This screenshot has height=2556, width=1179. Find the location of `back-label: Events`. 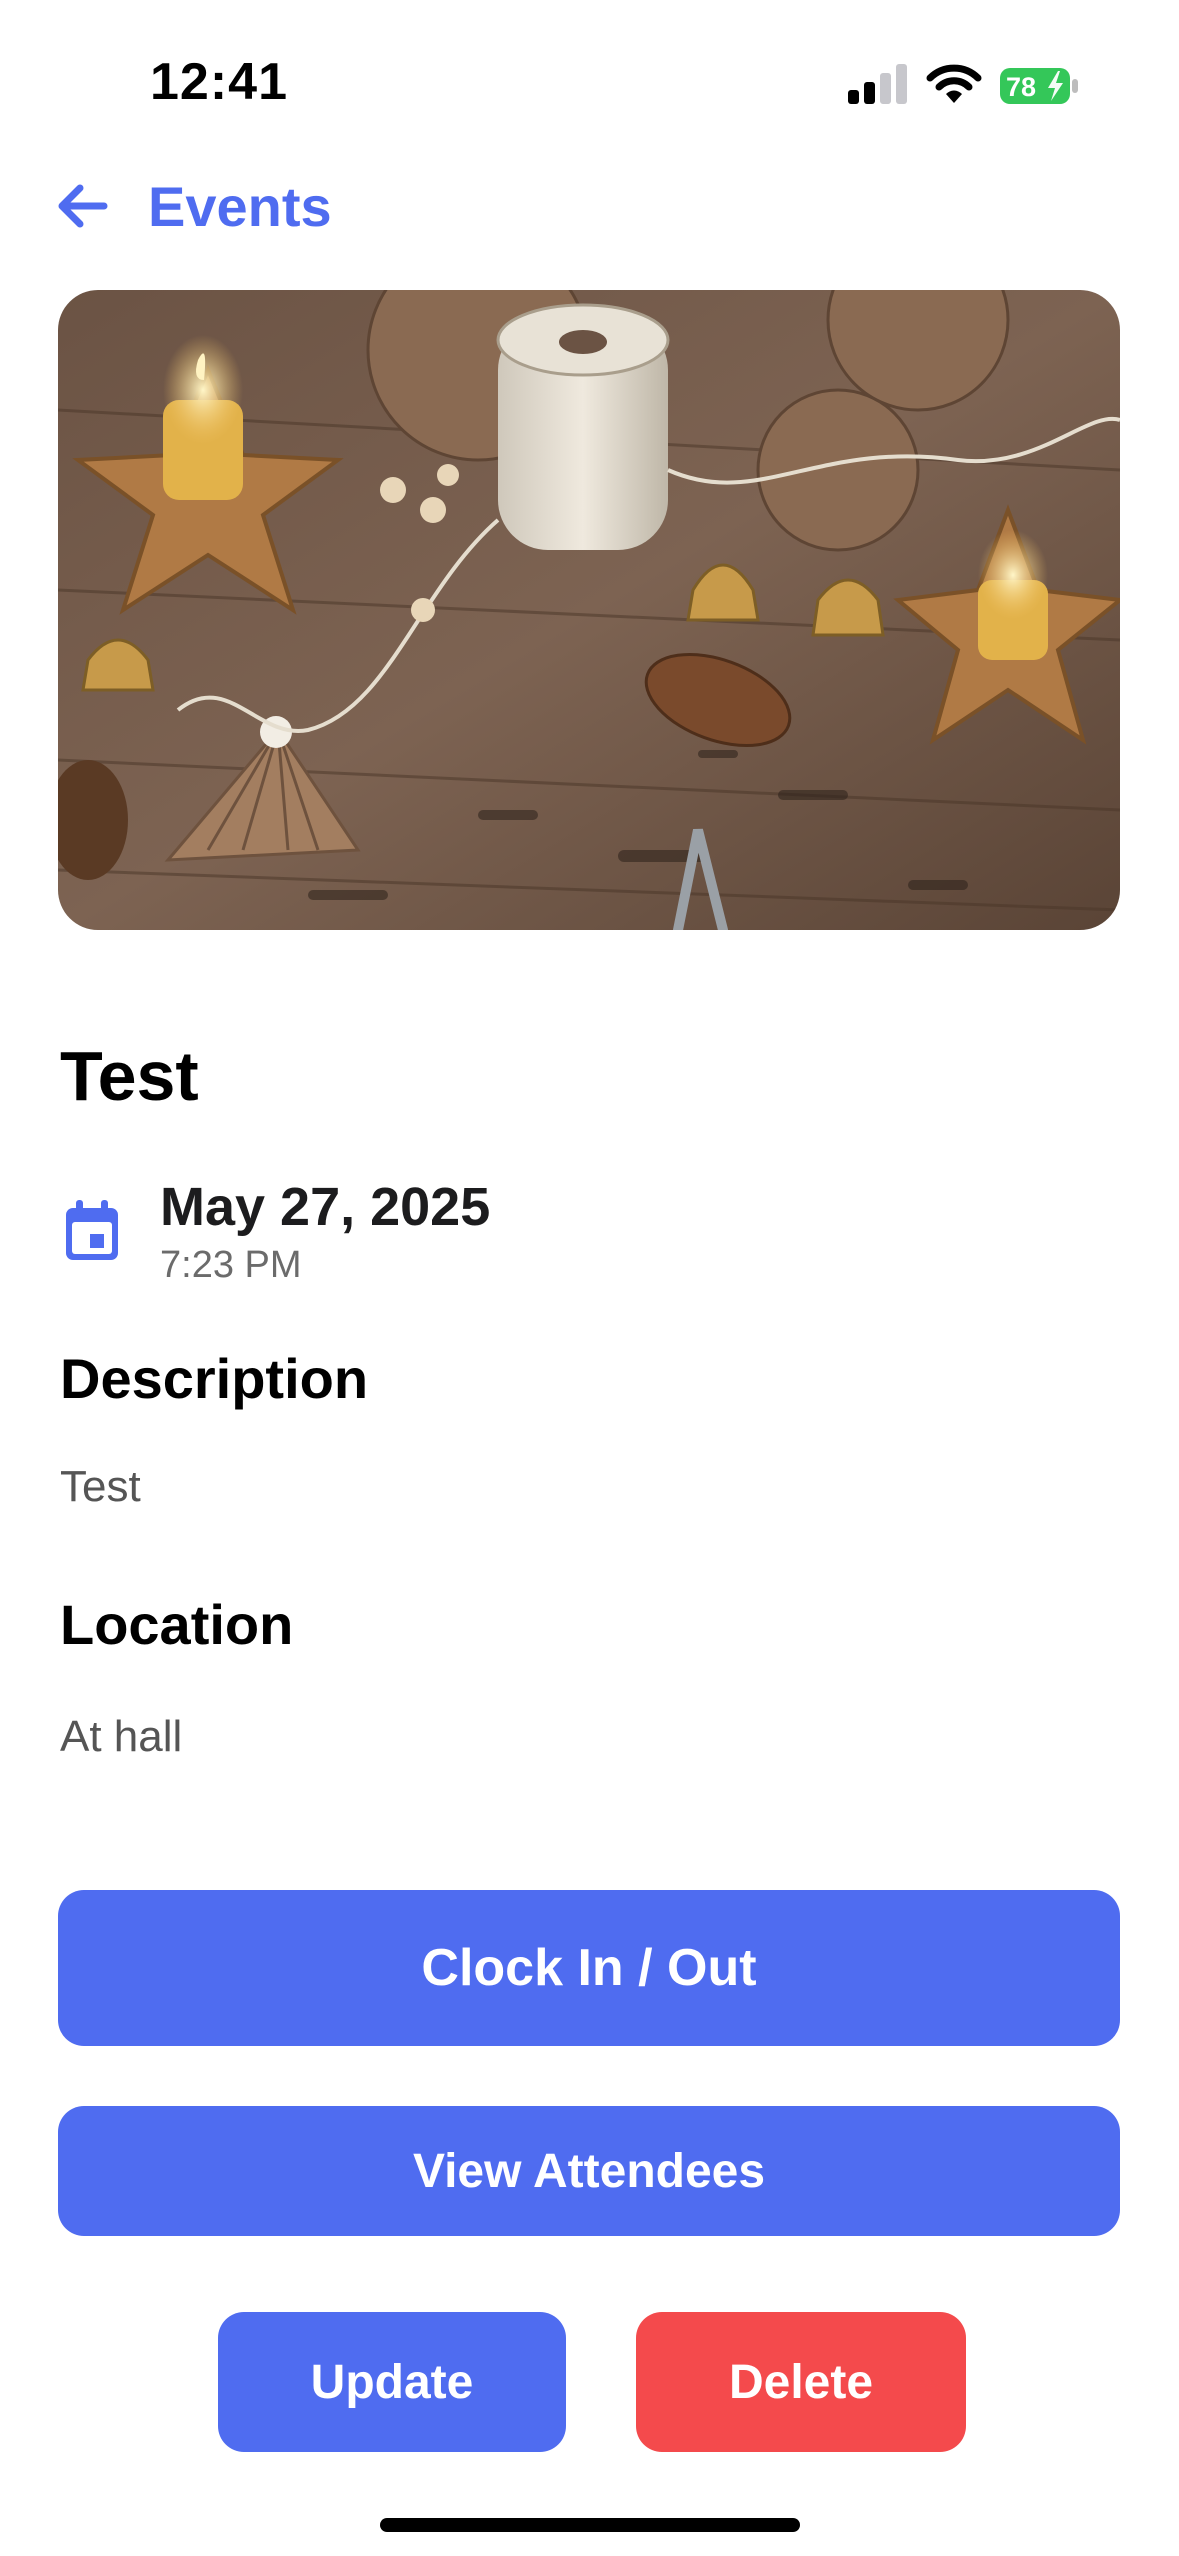

back-label: Events is located at coordinates (240, 206).